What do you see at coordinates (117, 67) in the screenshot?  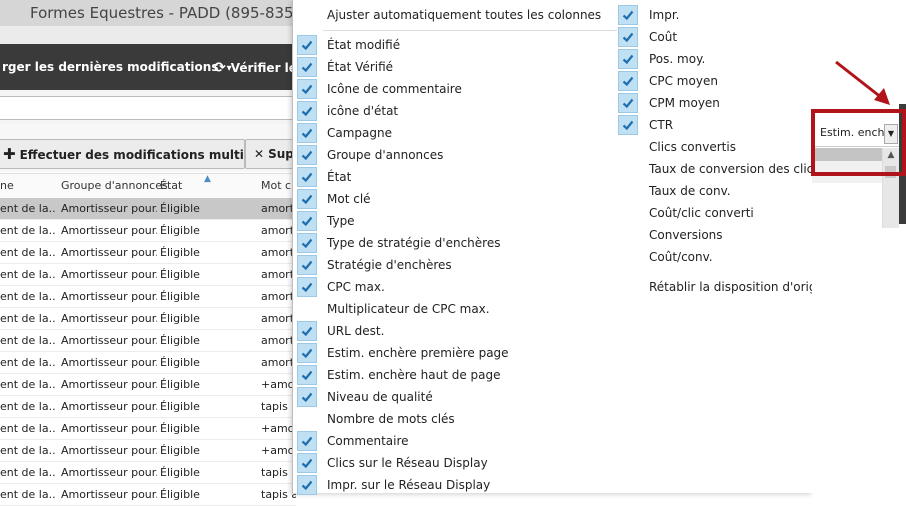 I see `load-changes-button: rger les dernières modifications ▾` at bounding box center [117, 67].